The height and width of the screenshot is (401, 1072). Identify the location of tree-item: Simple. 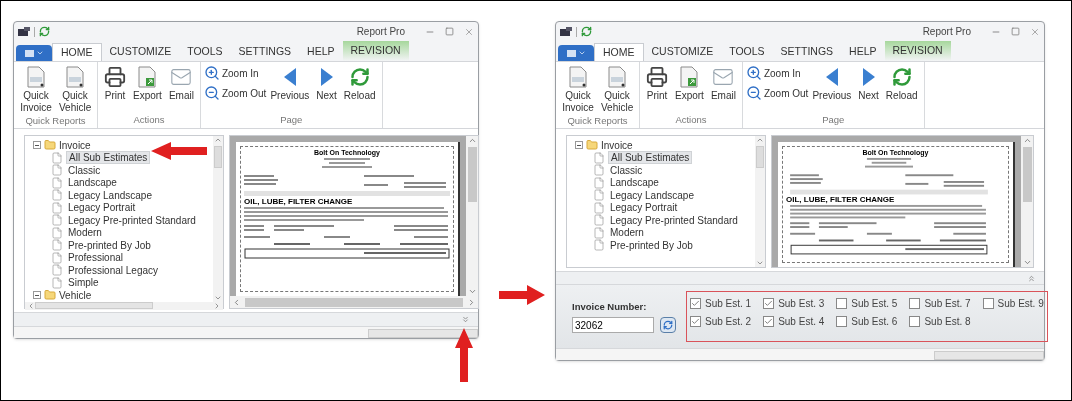
(83, 283).